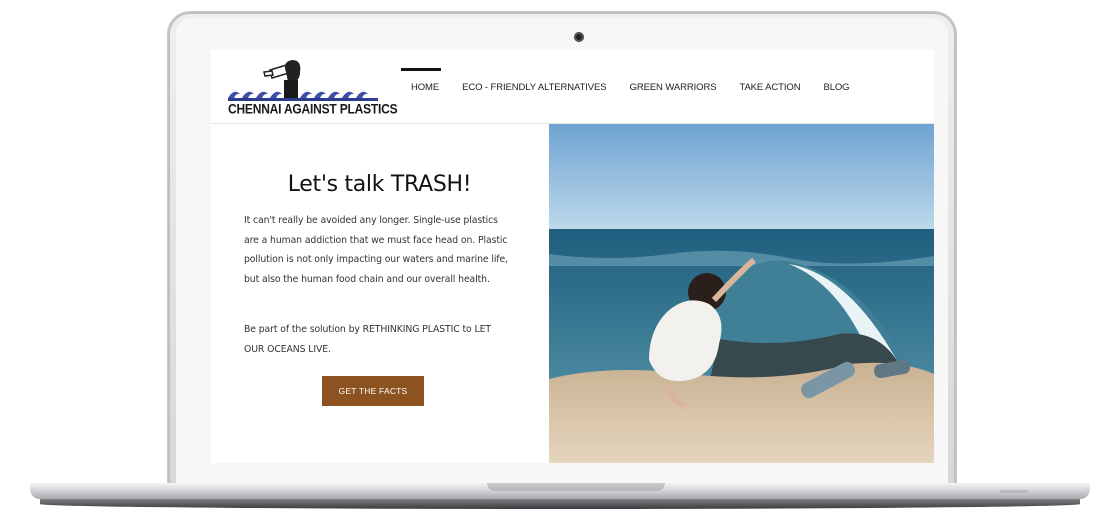  I want to click on site-logo: CHENNAI AGAINST PLASTICS, so click(313, 89).